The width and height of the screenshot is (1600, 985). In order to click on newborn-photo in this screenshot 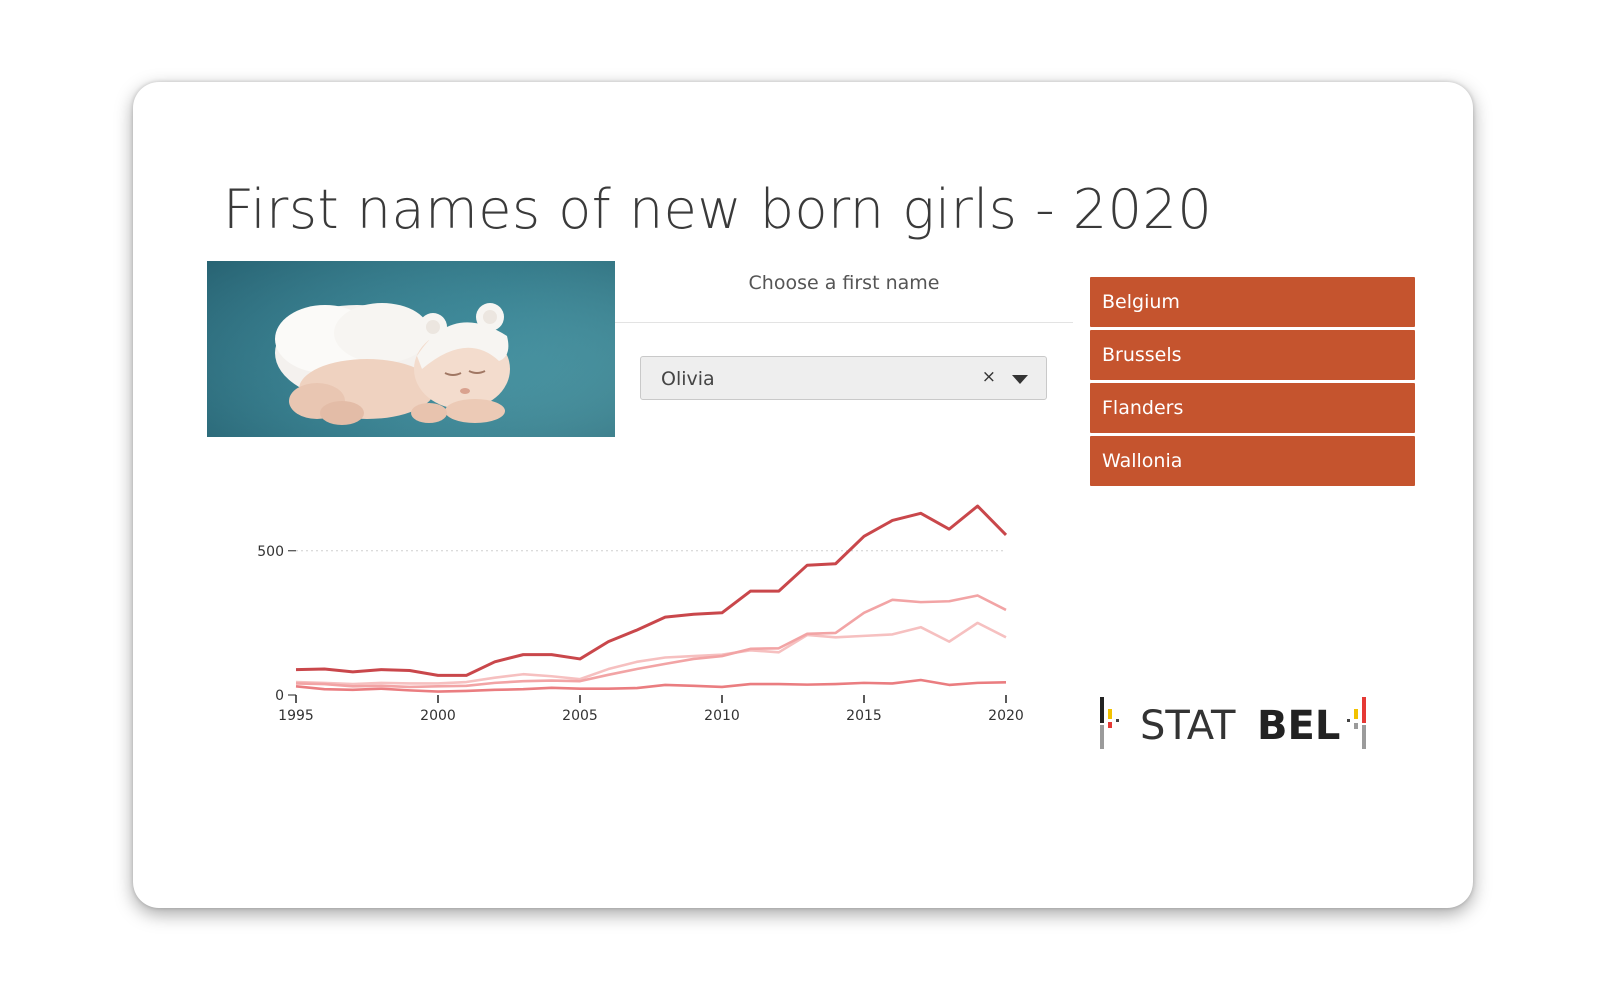, I will do `click(411, 349)`.